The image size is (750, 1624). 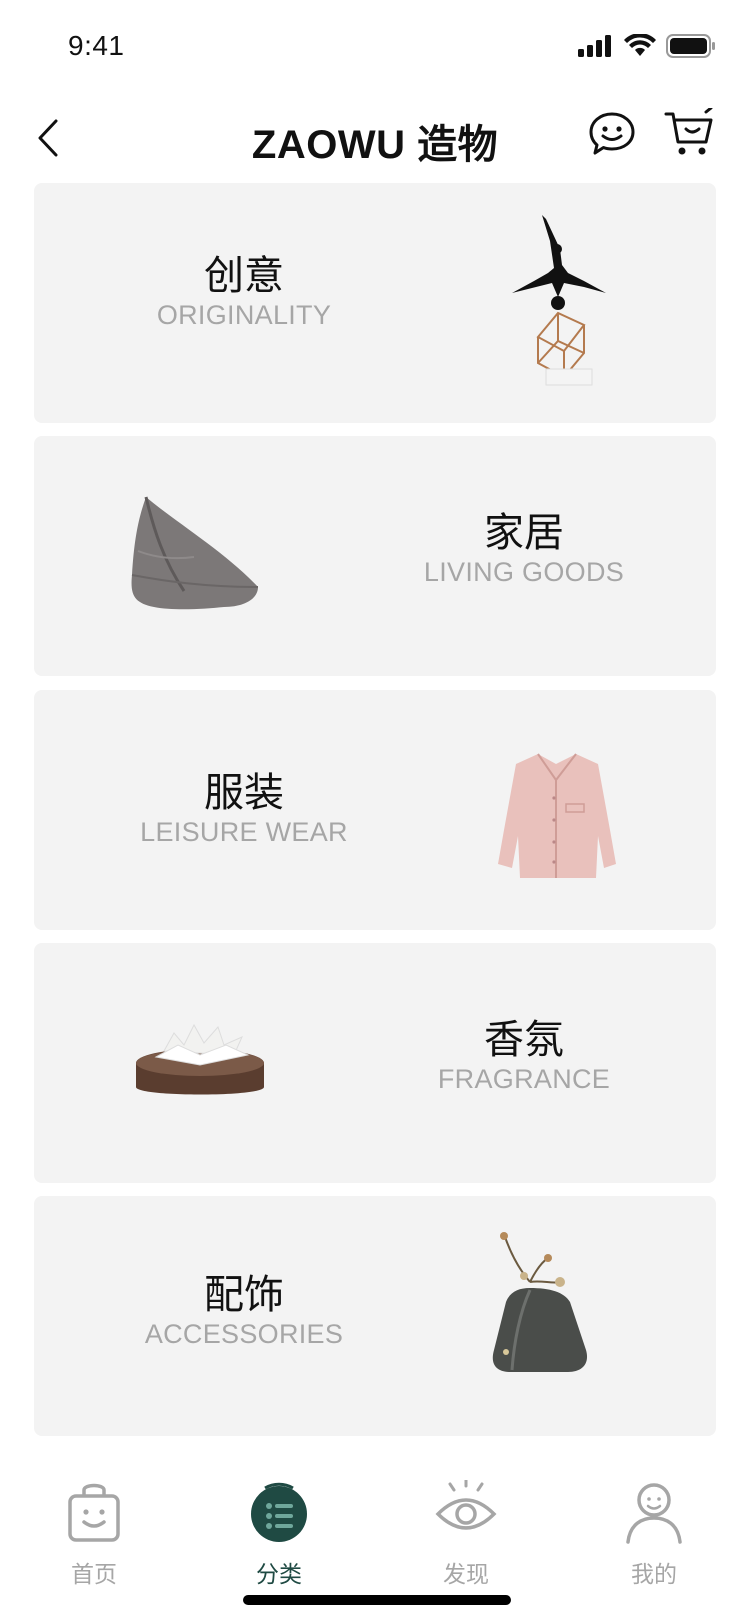 I want to click on category-title-zh: 服装, so click(x=244, y=793).